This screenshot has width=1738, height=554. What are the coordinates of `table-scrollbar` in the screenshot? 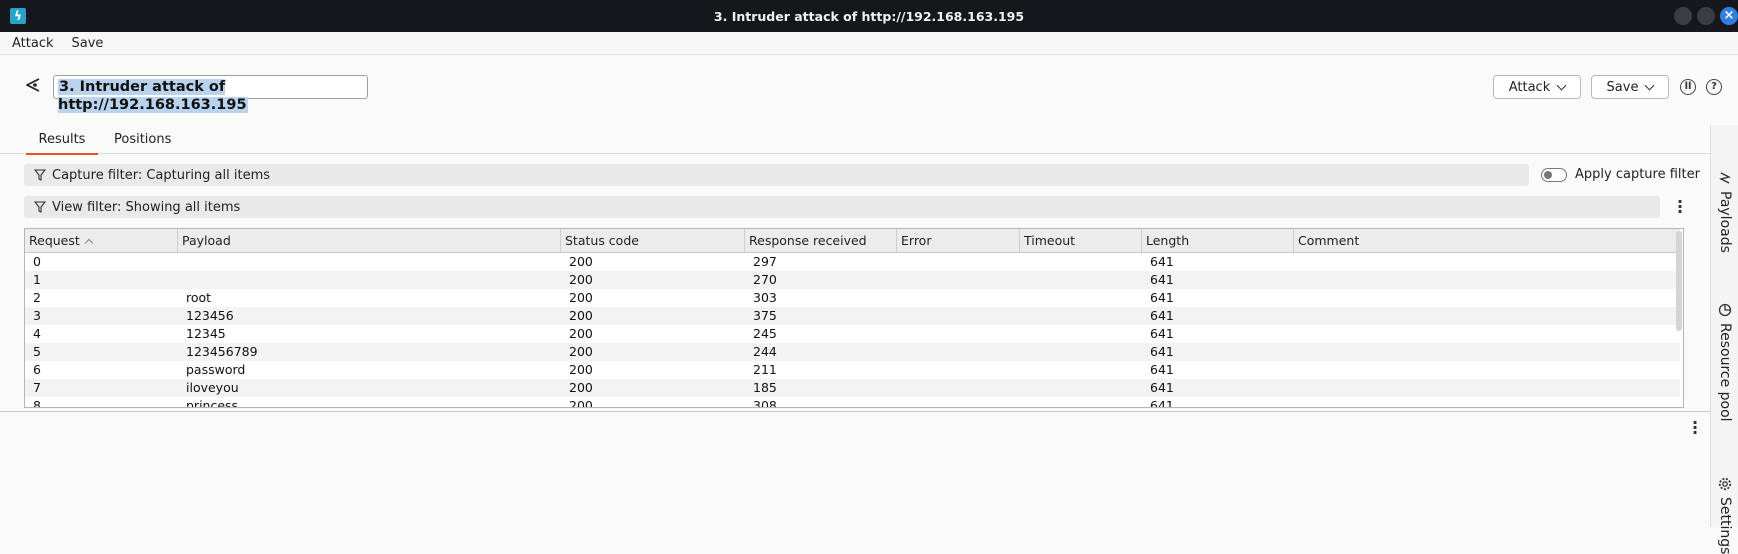 It's located at (1679, 281).